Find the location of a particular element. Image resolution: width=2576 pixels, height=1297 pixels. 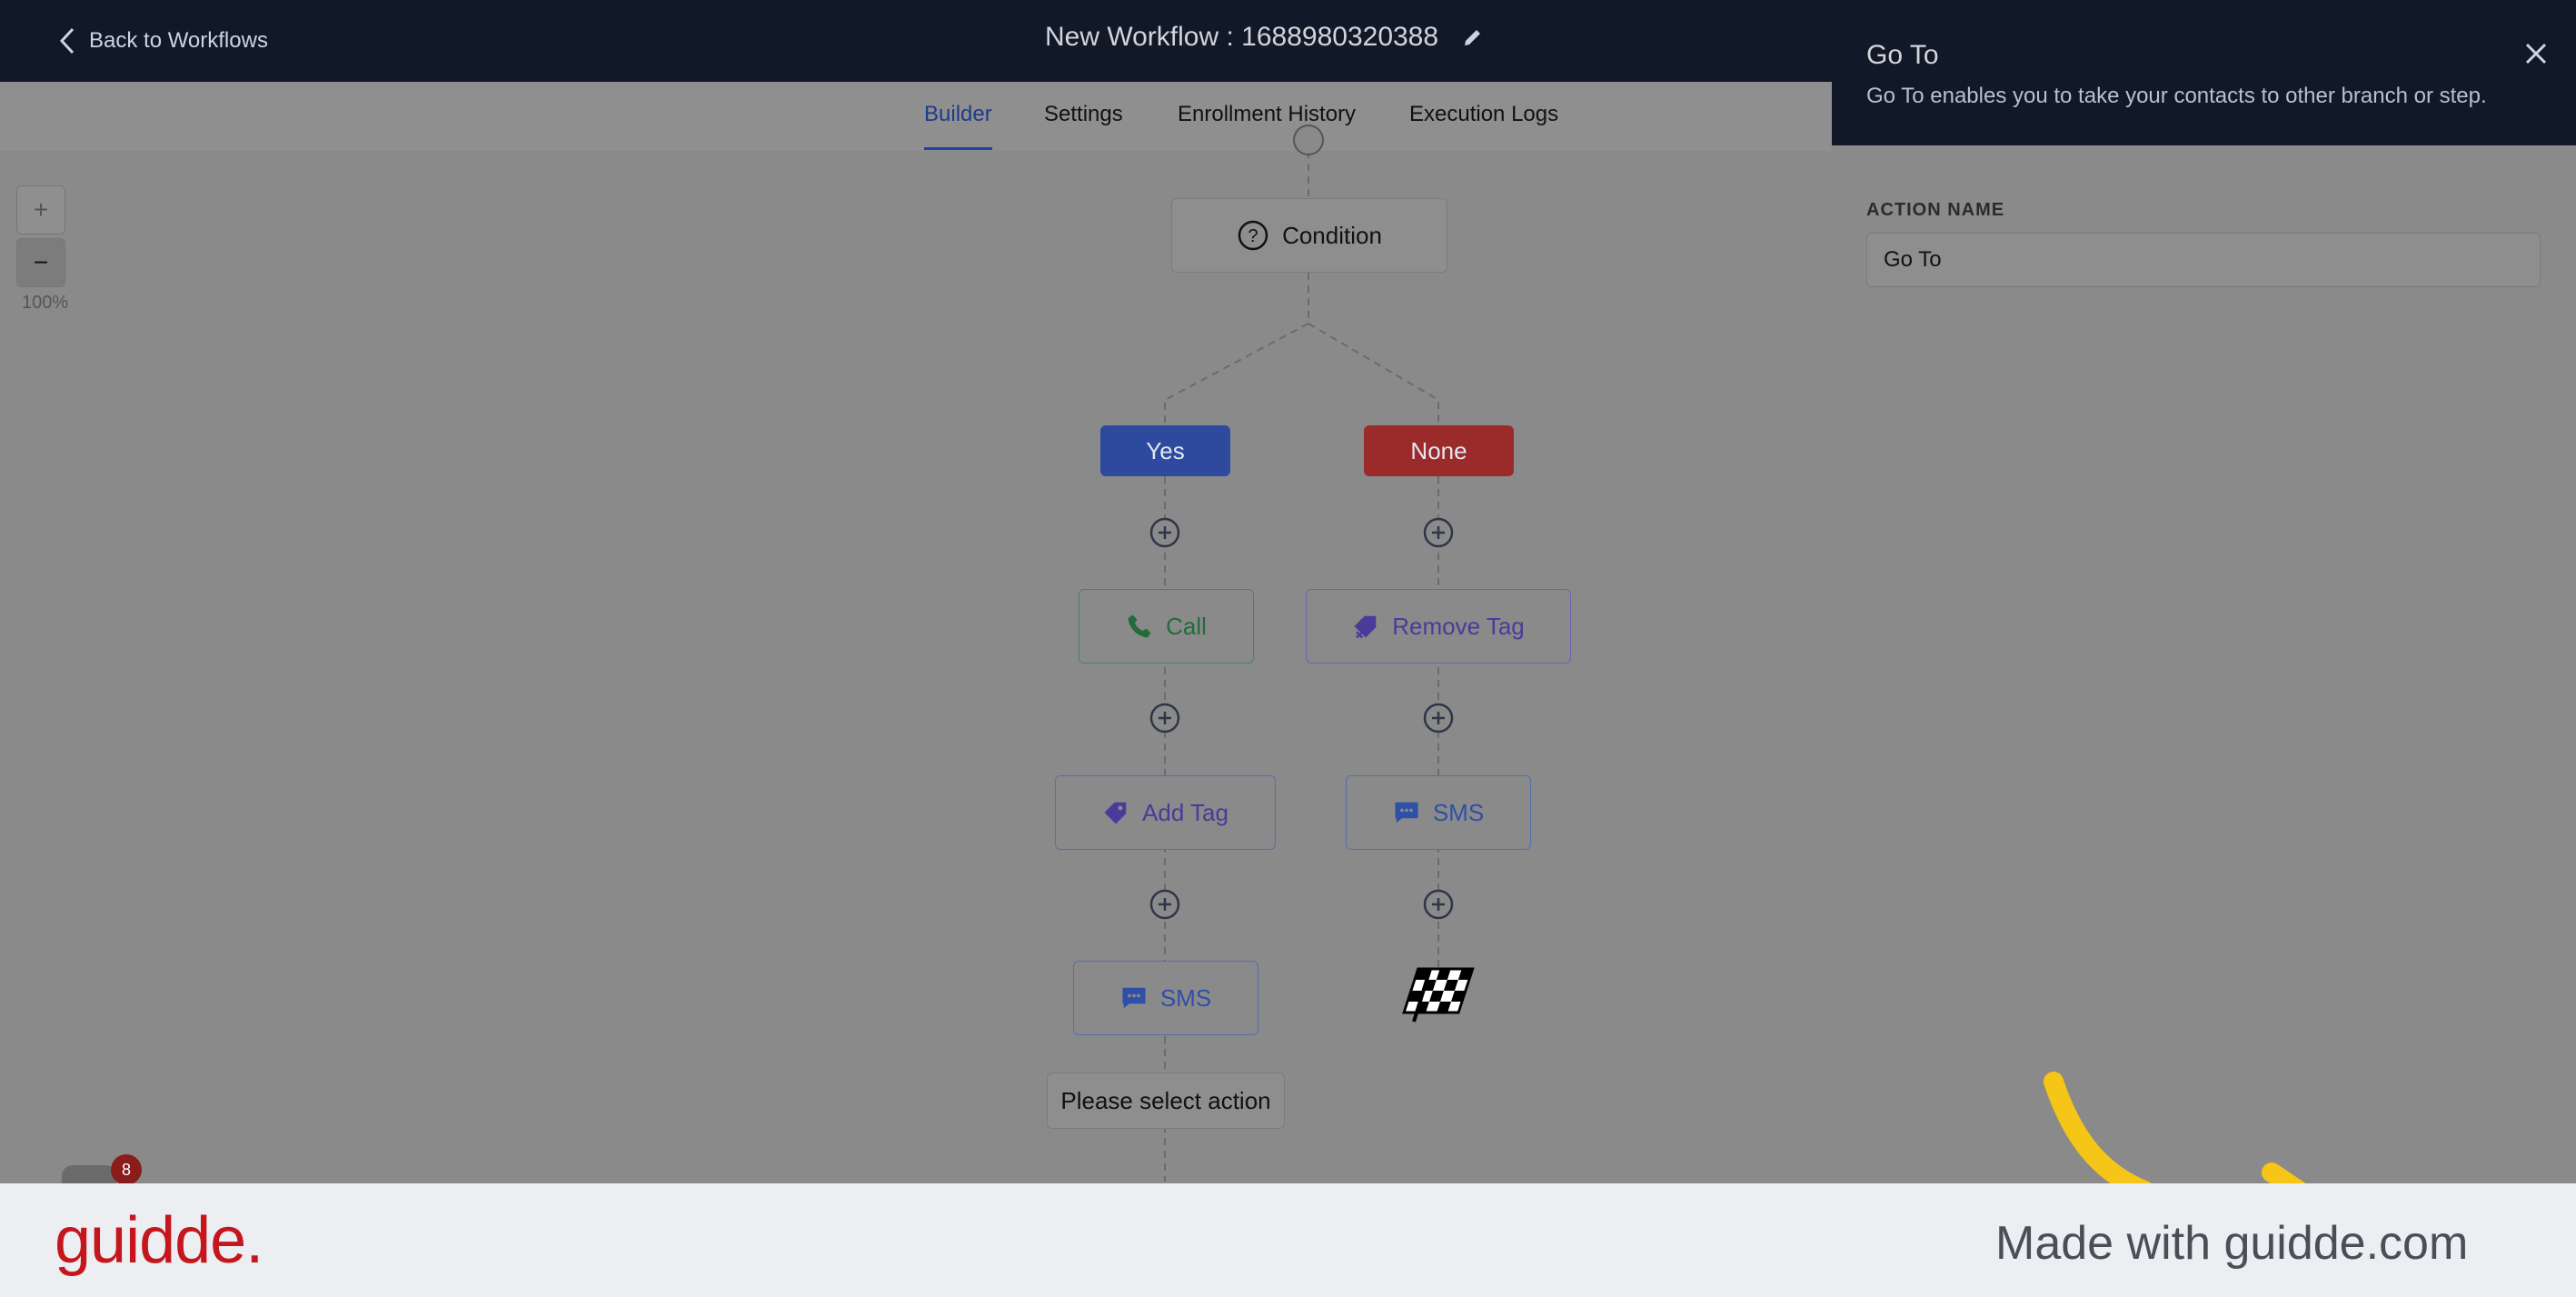

tag-icon is located at coordinates (1115, 813).